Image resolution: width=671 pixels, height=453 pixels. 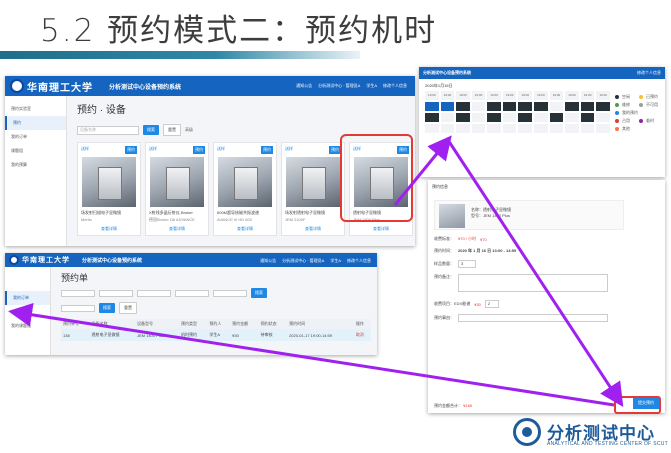 I want to click on sidebar: 预约实验室 预约 我的订单 课题组 我的预算, so click(x=36, y=171).